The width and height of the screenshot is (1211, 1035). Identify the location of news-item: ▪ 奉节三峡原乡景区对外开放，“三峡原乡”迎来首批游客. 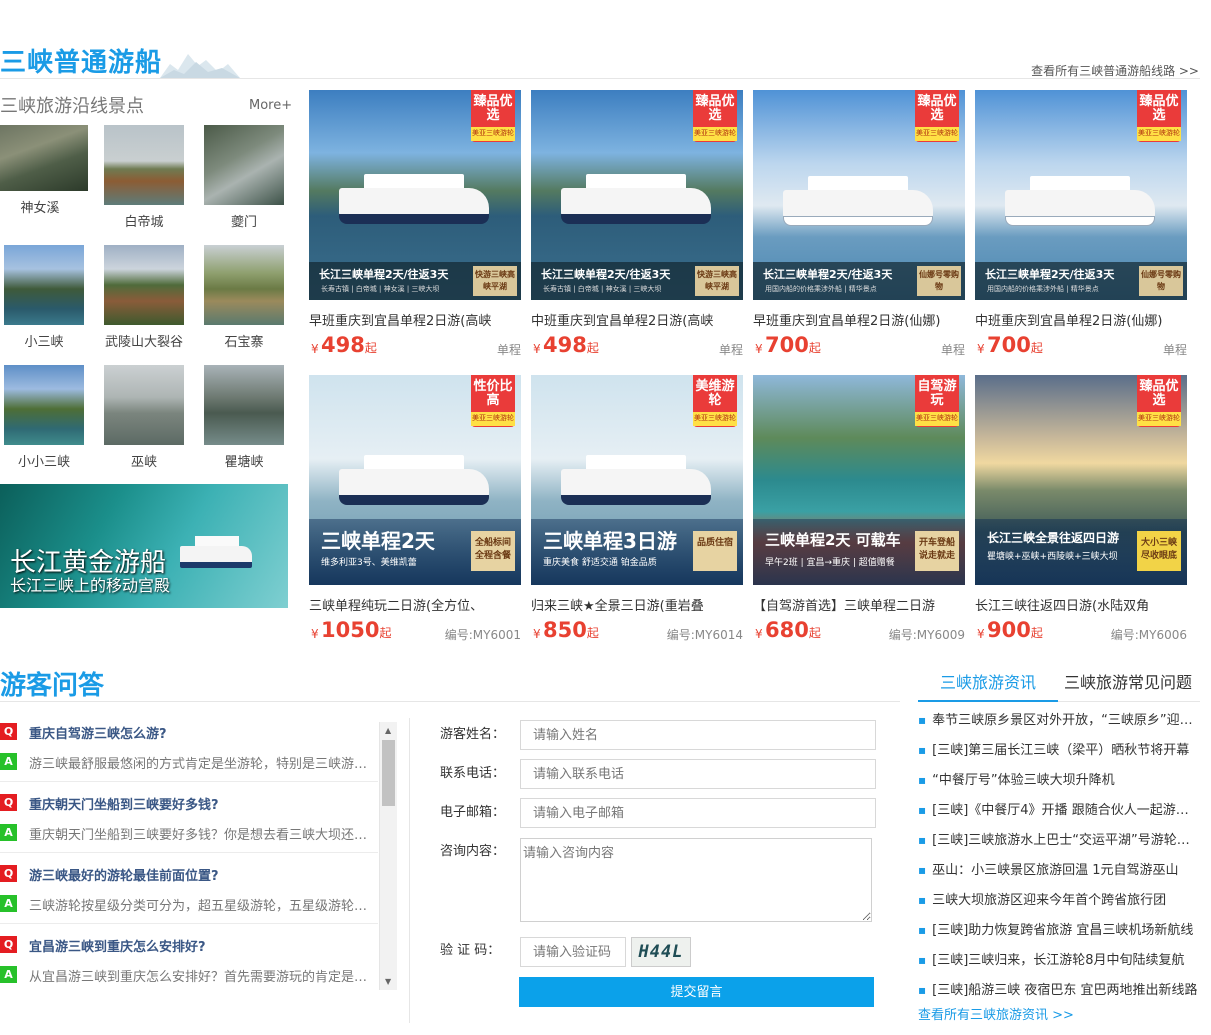
(1058, 718).